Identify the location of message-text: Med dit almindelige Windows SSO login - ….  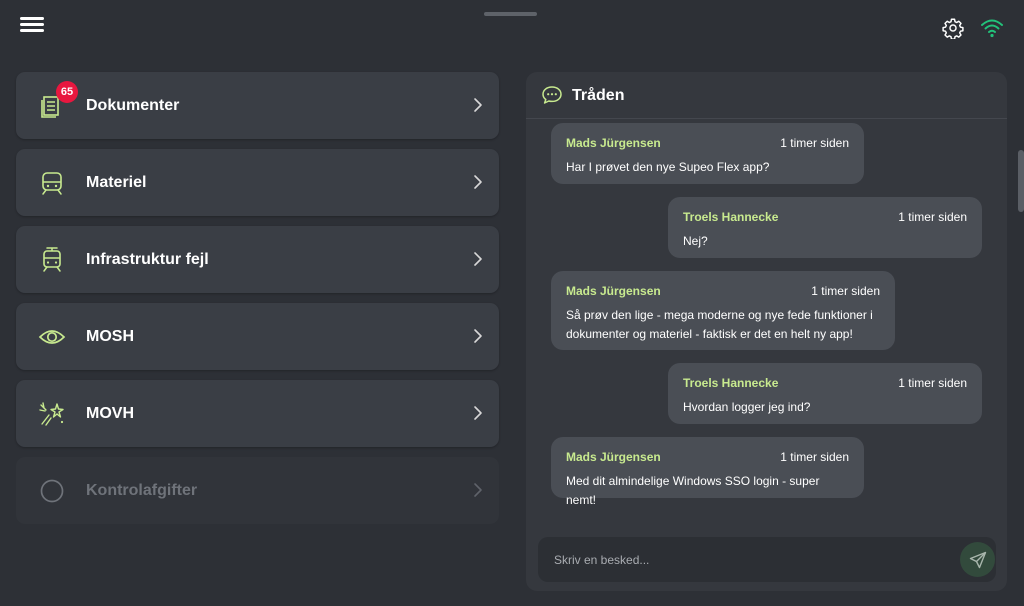
(693, 490).